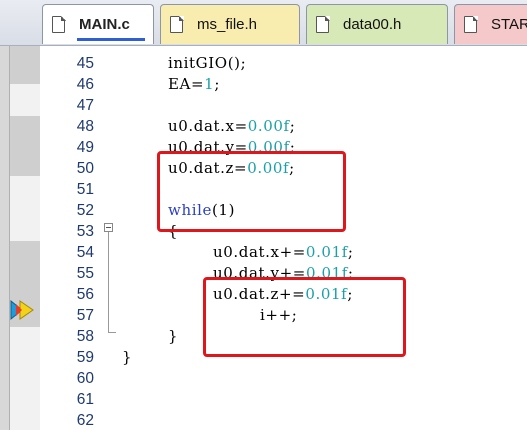  What do you see at coordinates (85, 210) in the screenshot?
I see `line-number: 52` at bounding box center [85, 210].